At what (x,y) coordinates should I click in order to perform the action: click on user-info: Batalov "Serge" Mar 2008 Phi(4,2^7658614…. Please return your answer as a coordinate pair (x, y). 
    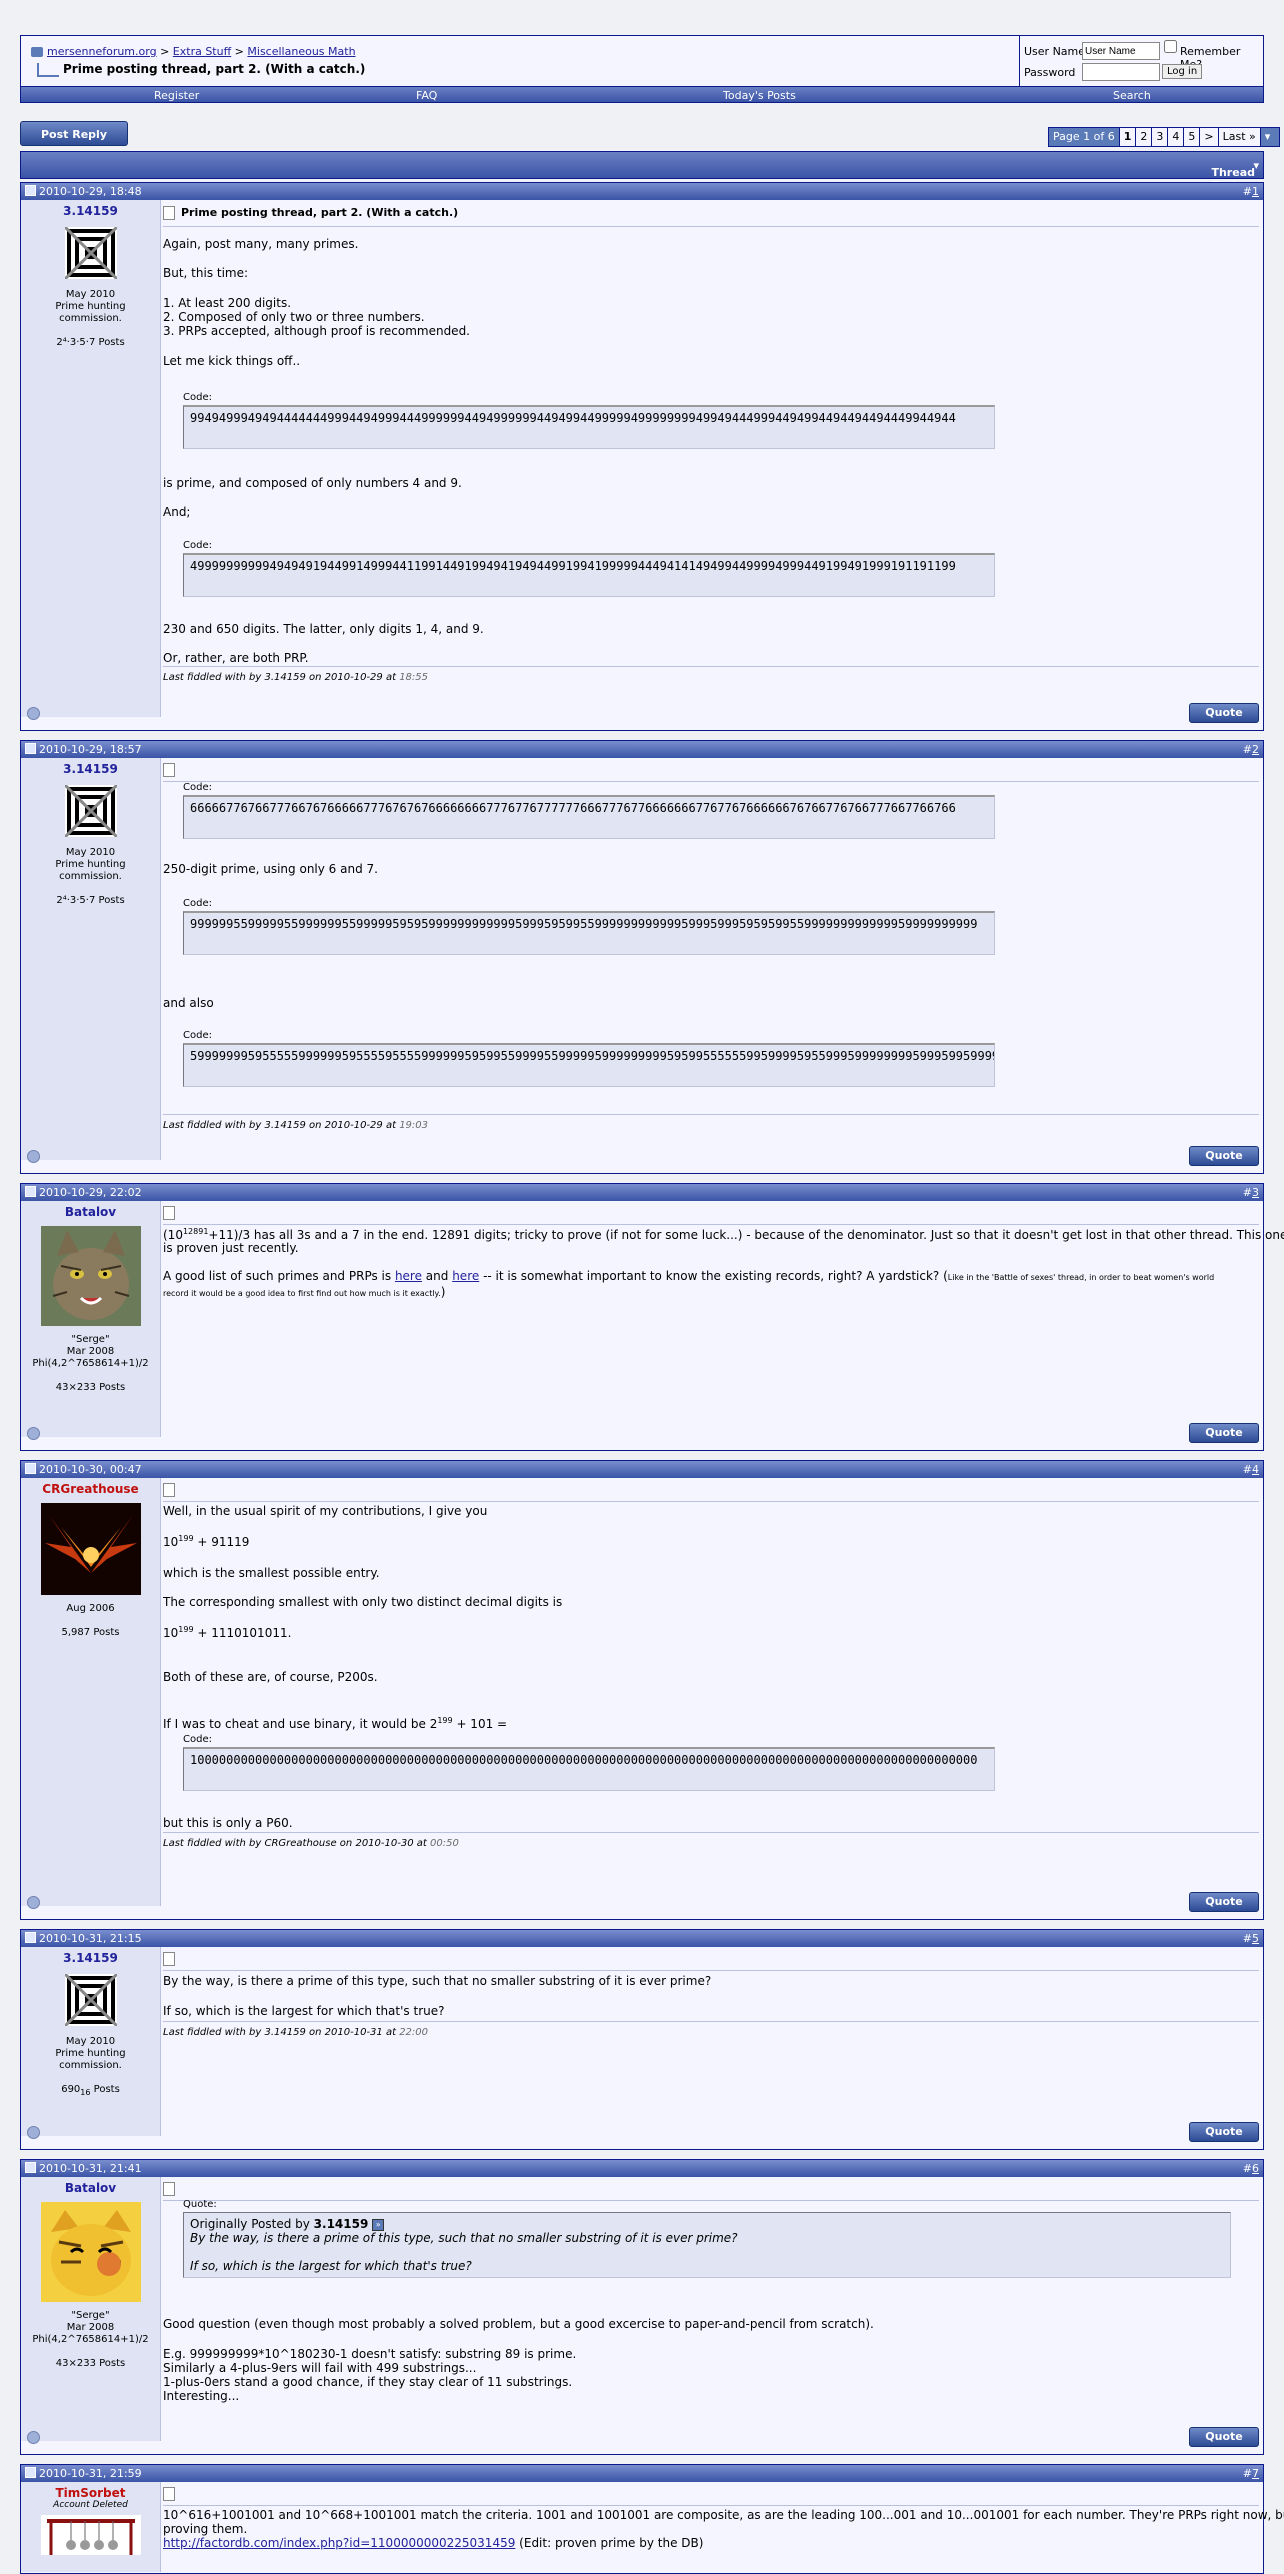
    Looking at the image, I should click on (91, 1319).